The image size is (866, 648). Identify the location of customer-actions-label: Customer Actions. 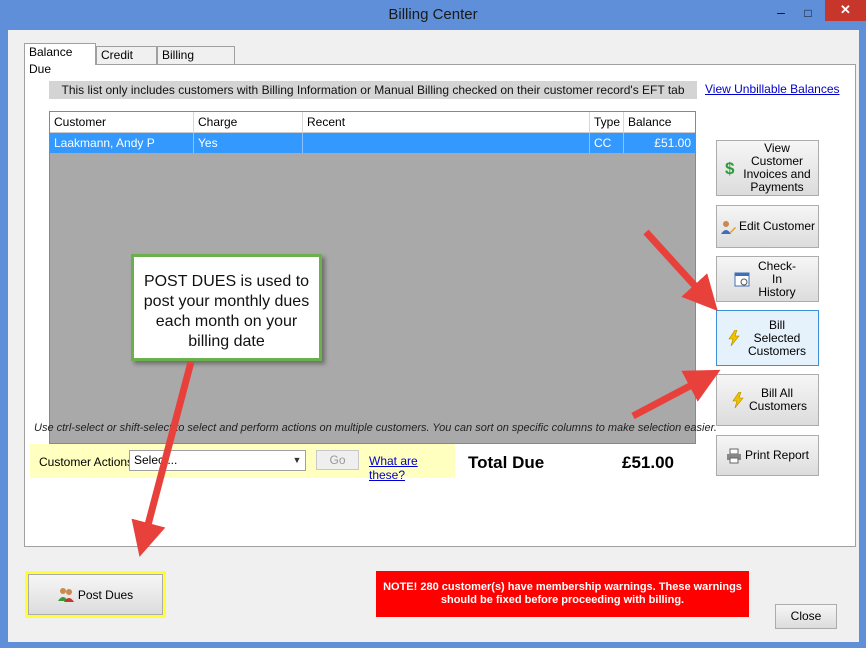
(86, 462).